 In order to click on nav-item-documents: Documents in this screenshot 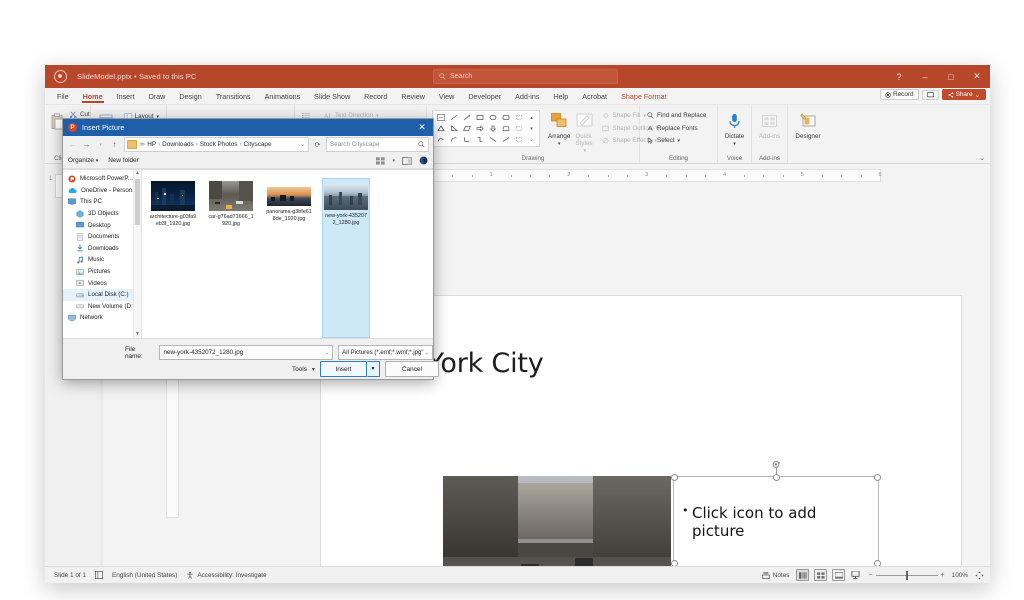, I will do `click(102, 237)`.